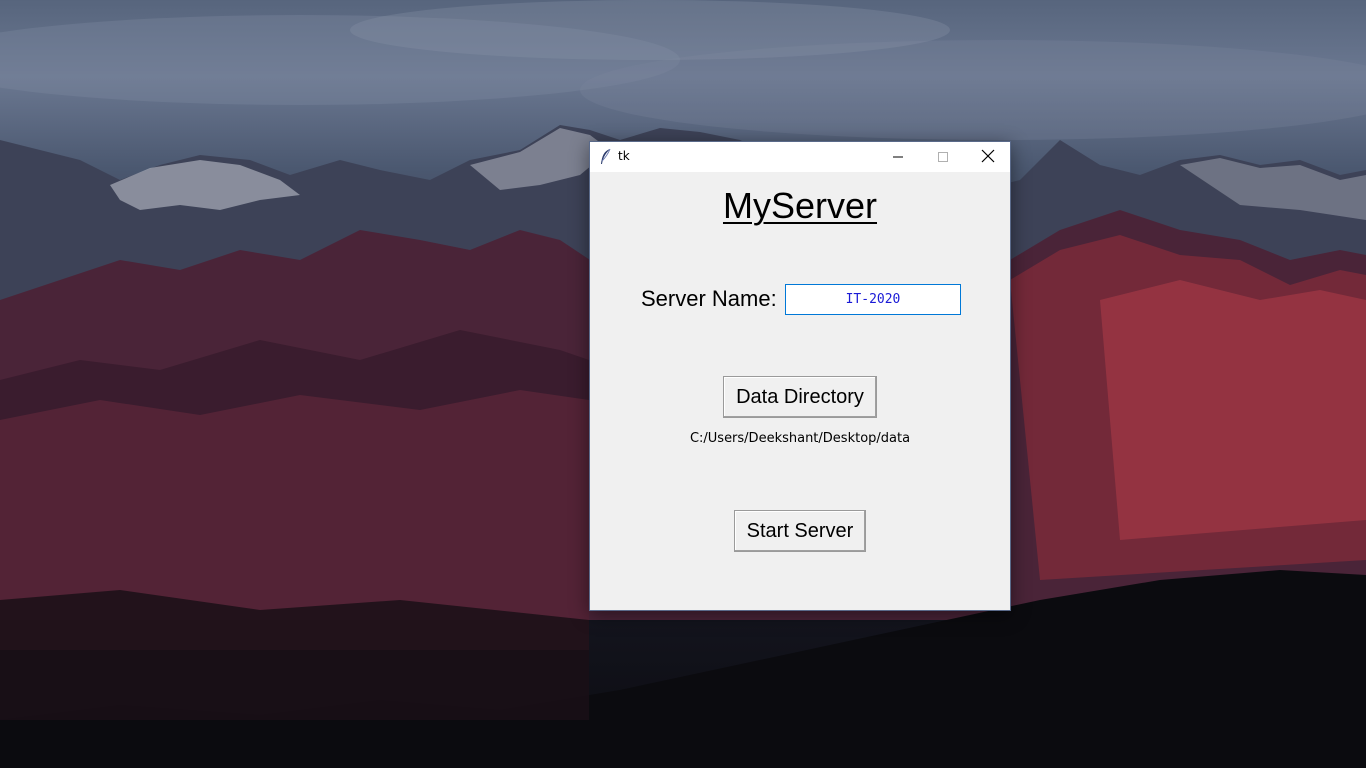  I want to click on maximize-button, so click(943, 157).